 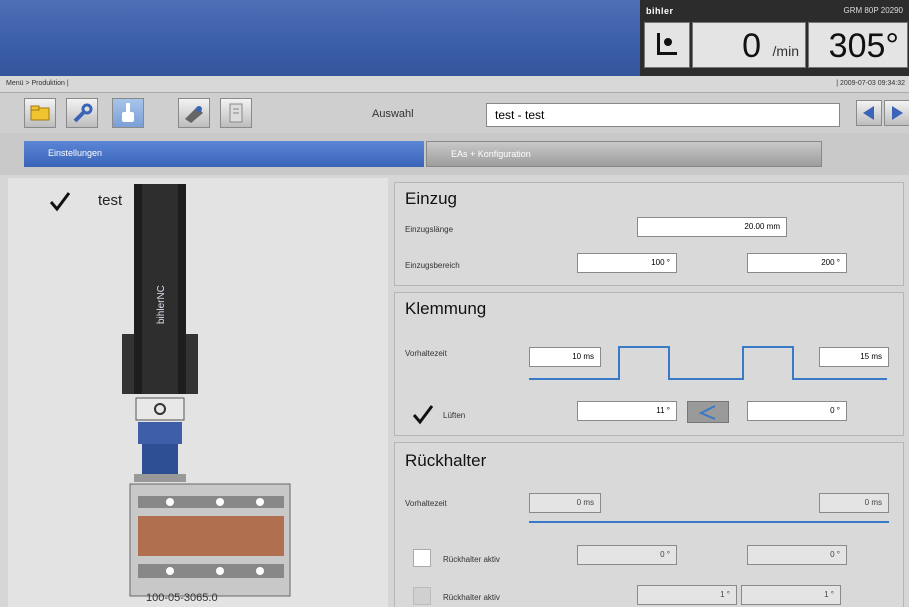 I want to click on lueften-label: Lüften, so click(x=454, y=415).